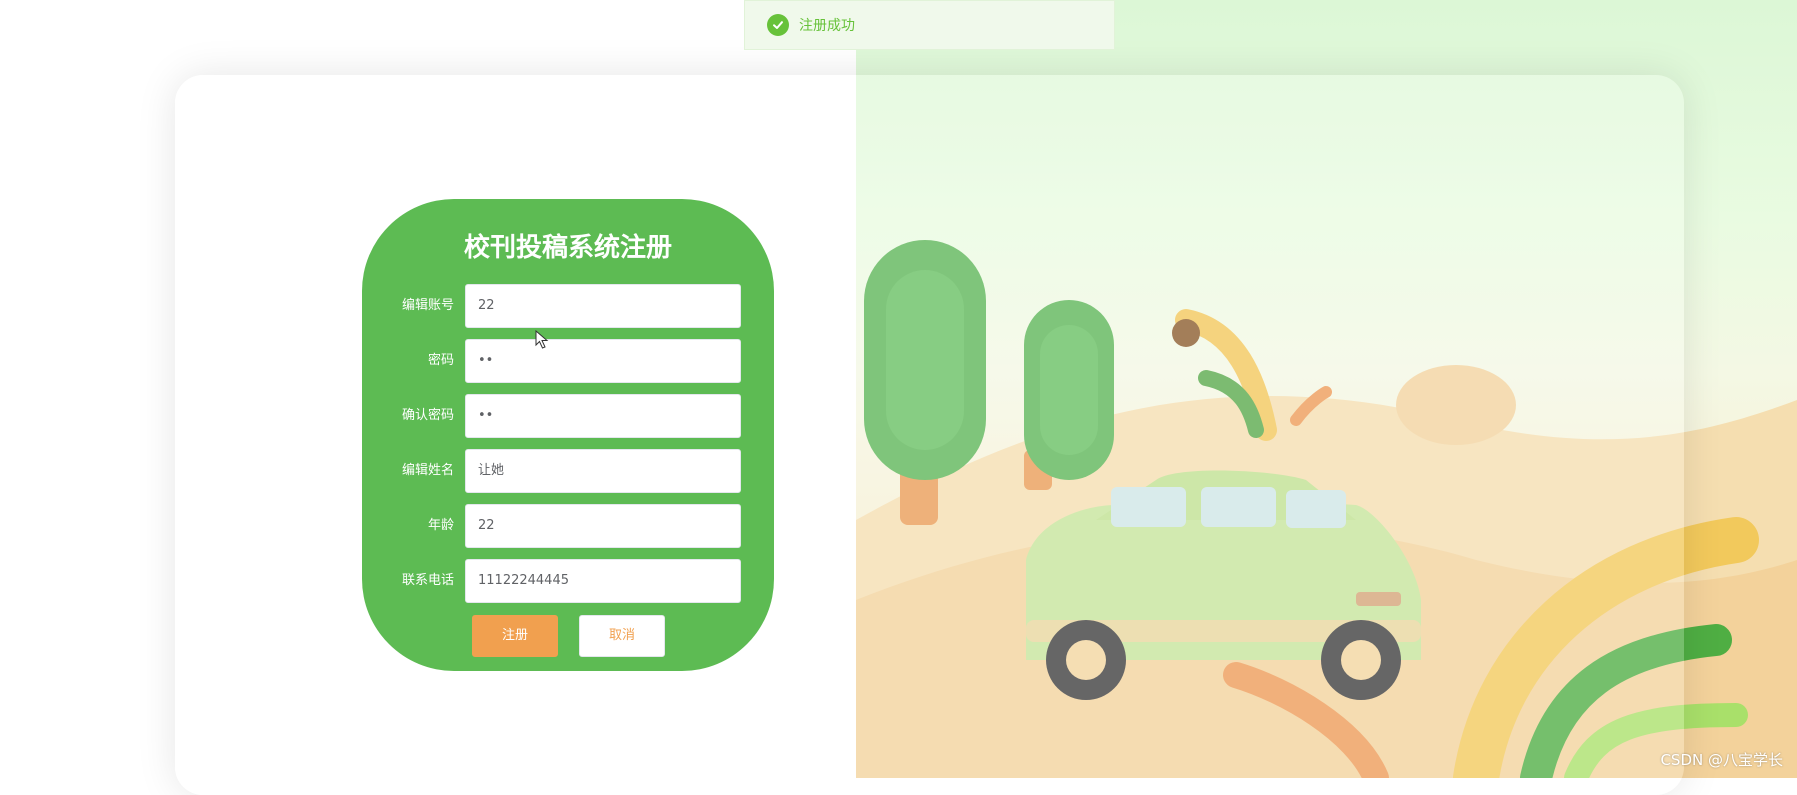 The height and width of the screenshot is (795, 1797). Describe the element at coordinates (603, 581) in the screenshot. I see `phone-input: 11122244445` at that location.